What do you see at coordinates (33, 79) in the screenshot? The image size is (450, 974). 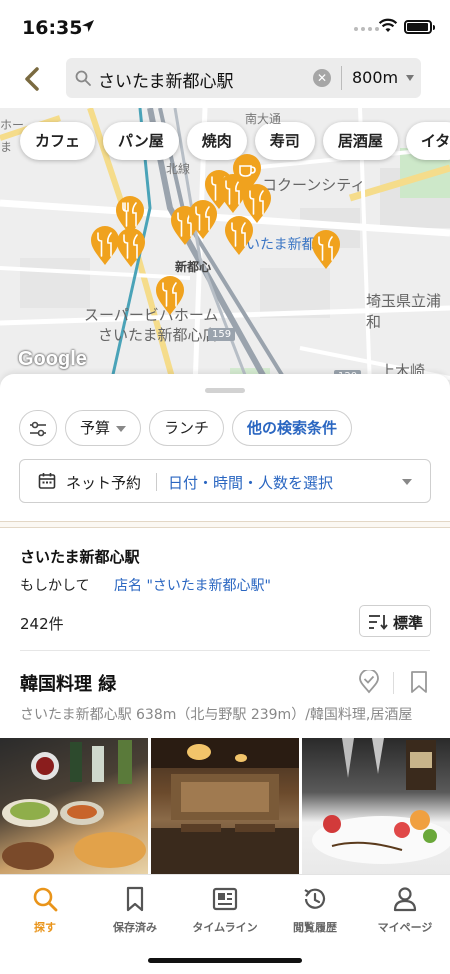 I see `back-arrow-icon` at bounding box center [33, 79].